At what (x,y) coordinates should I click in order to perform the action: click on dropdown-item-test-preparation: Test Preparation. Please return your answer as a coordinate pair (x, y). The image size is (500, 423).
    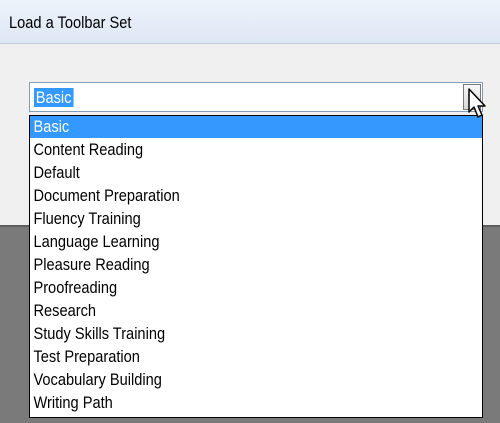
    Looking at the image, I should click on (256, 357).